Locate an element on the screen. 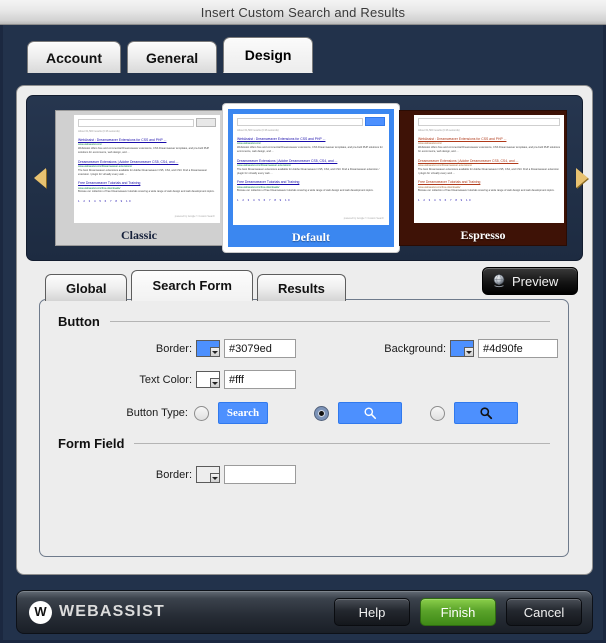 The image size is (606, 643). form-field-section-title: Form Field is located at coordinates (91, 443).